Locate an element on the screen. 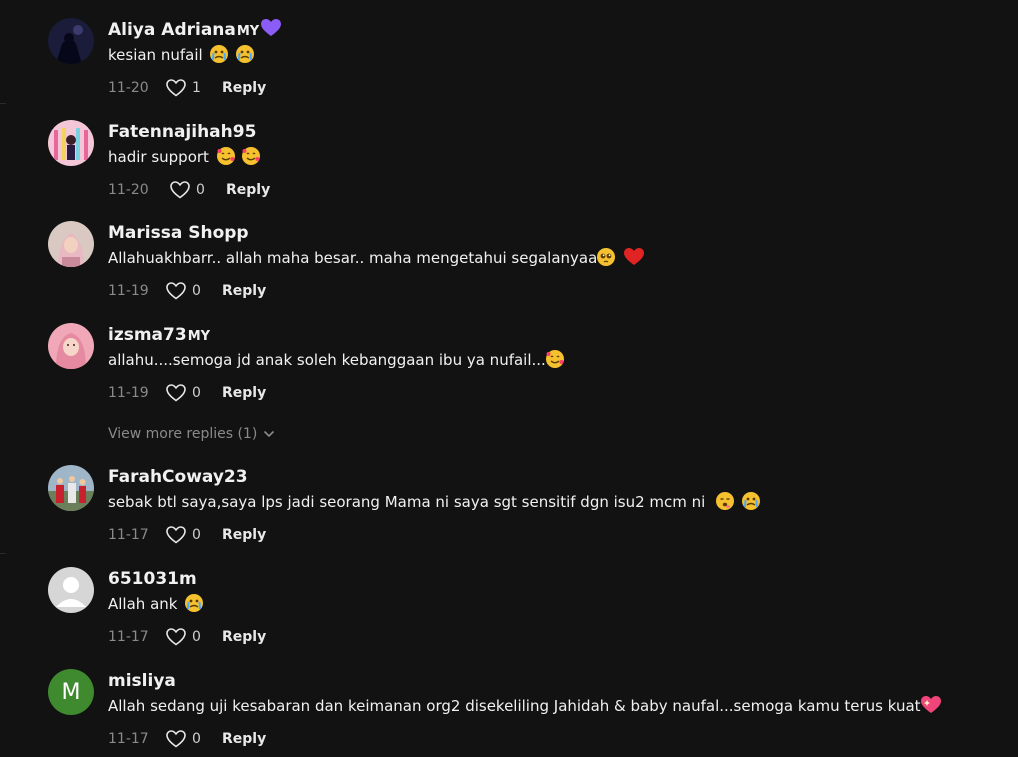 This screenshot has width=1018, height=757. username: 651031m is located at coordinates (152, 579).